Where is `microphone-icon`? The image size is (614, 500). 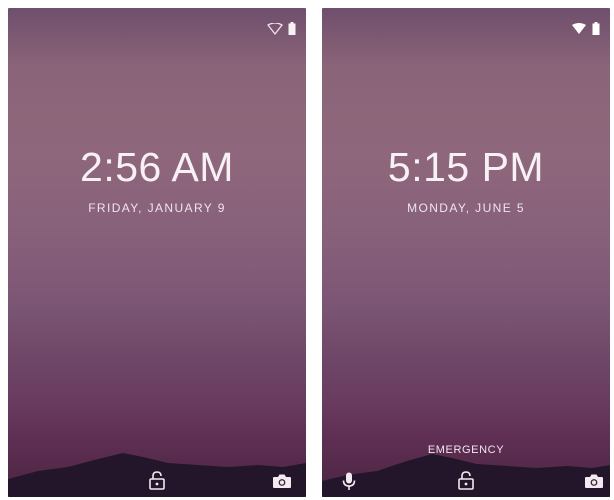 microphone-icon is located at coordinates (349, 481).